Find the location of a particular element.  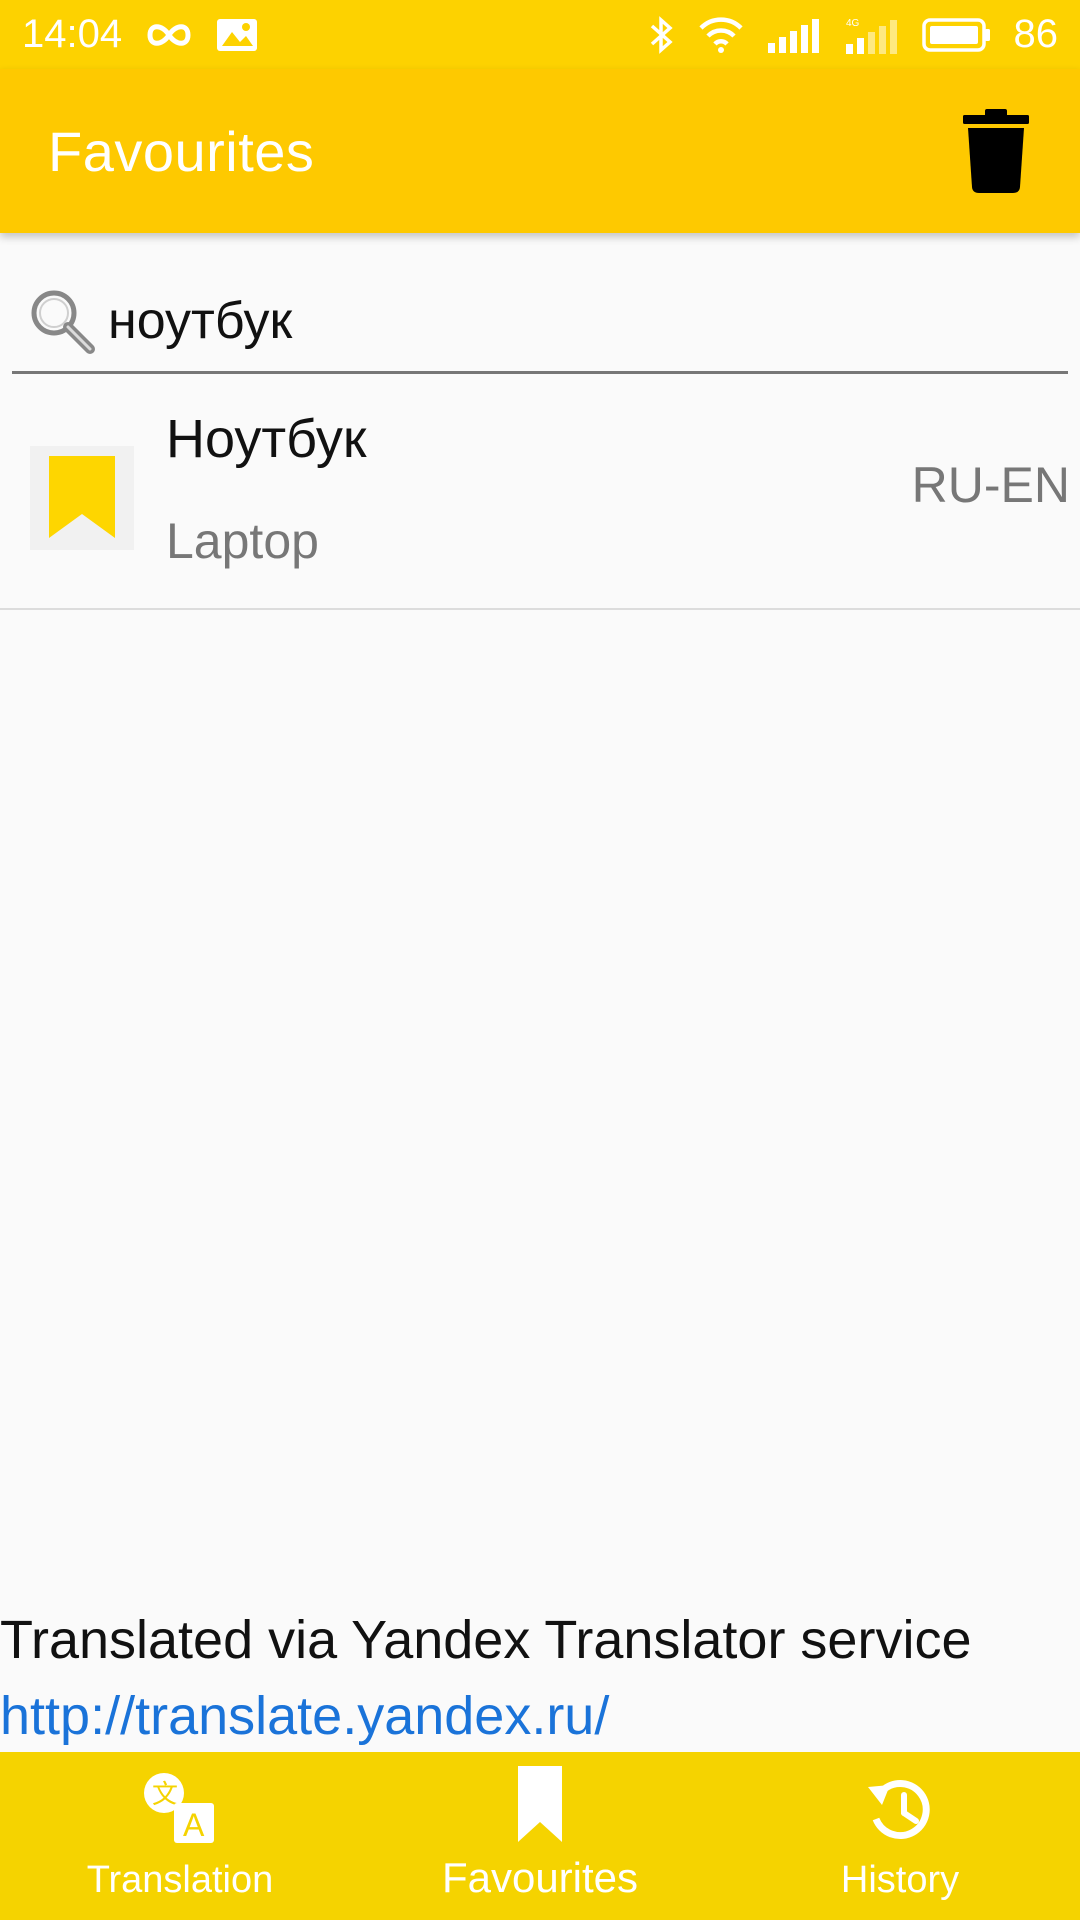

infinity-icon is located at coordinates (169, 35).